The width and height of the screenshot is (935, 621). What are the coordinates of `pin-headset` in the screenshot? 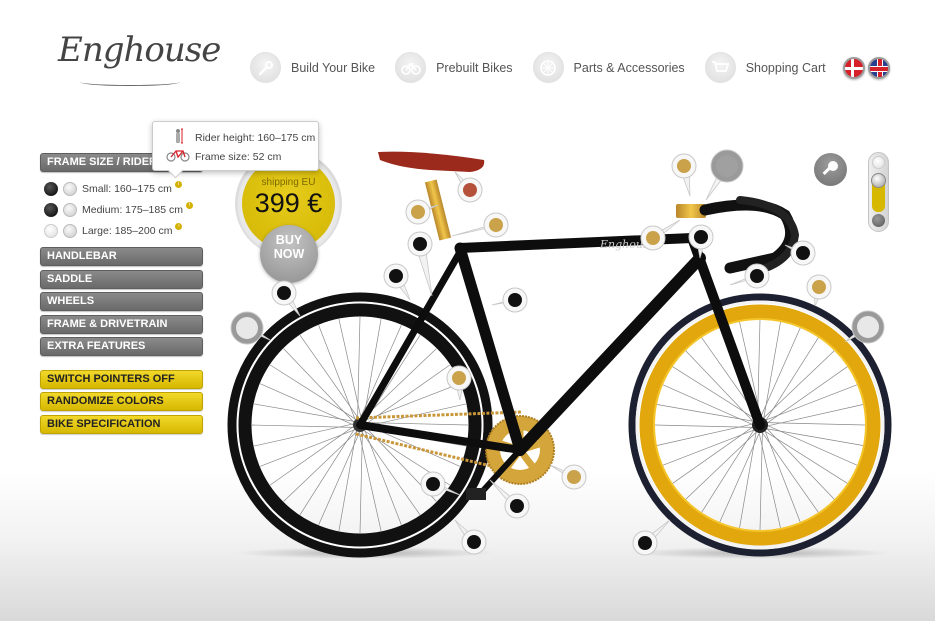 It's located at (660, 235).